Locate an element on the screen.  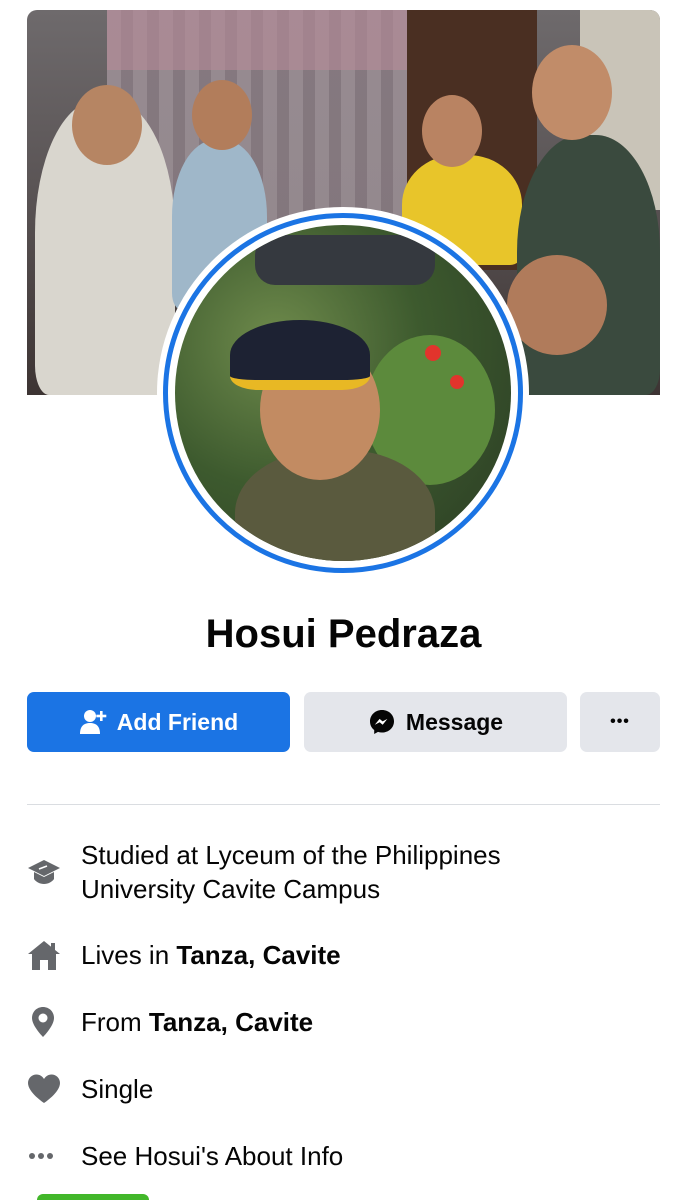
from-text: From Tanza, Cavite is located at coordinates (197, 1022).